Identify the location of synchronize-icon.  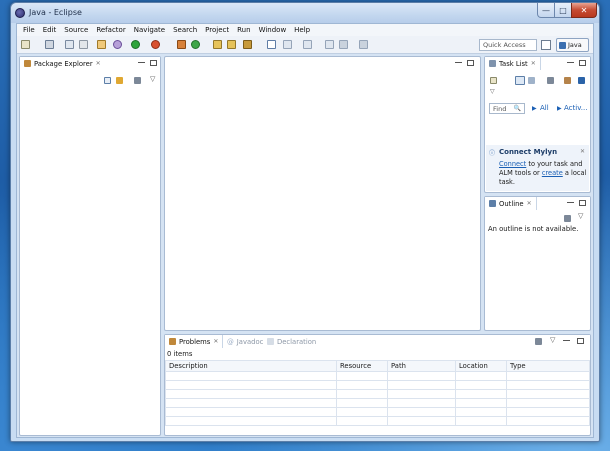
(567, 80).